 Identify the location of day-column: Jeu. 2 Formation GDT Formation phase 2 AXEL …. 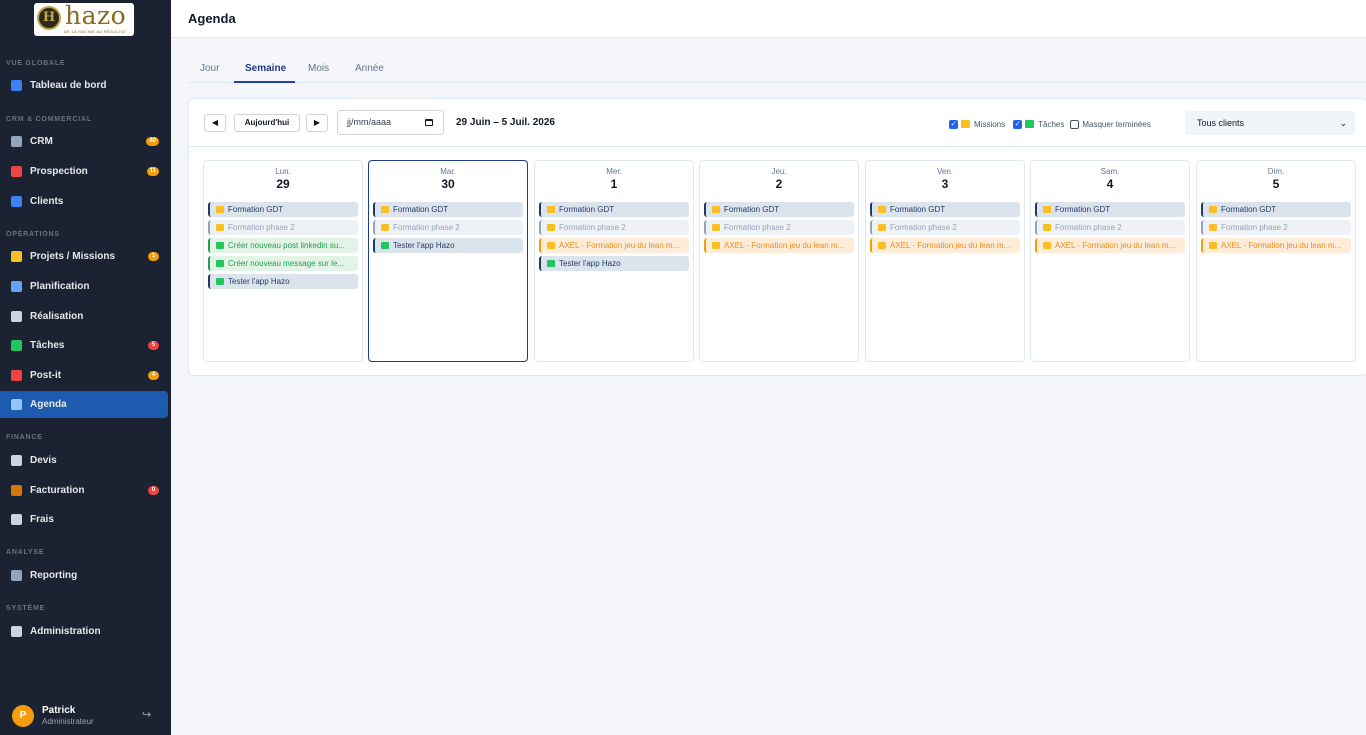
(779, 261).